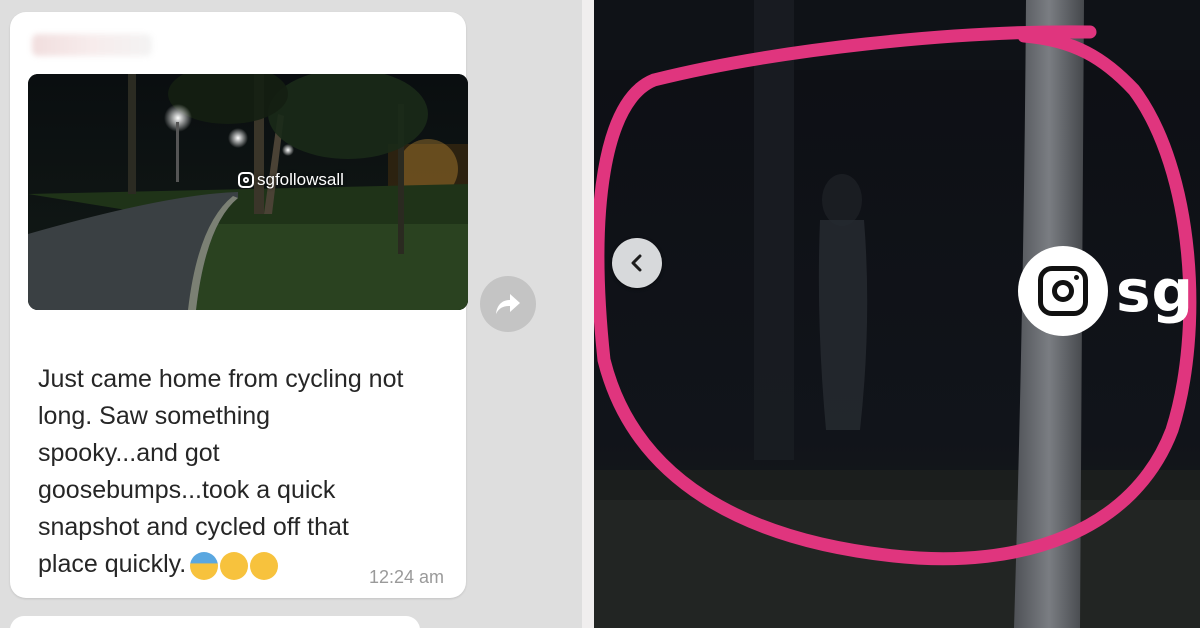  Describe the element at coordinates (92, 45) in the screenshot. I see `blurred-sender-name` at that location.